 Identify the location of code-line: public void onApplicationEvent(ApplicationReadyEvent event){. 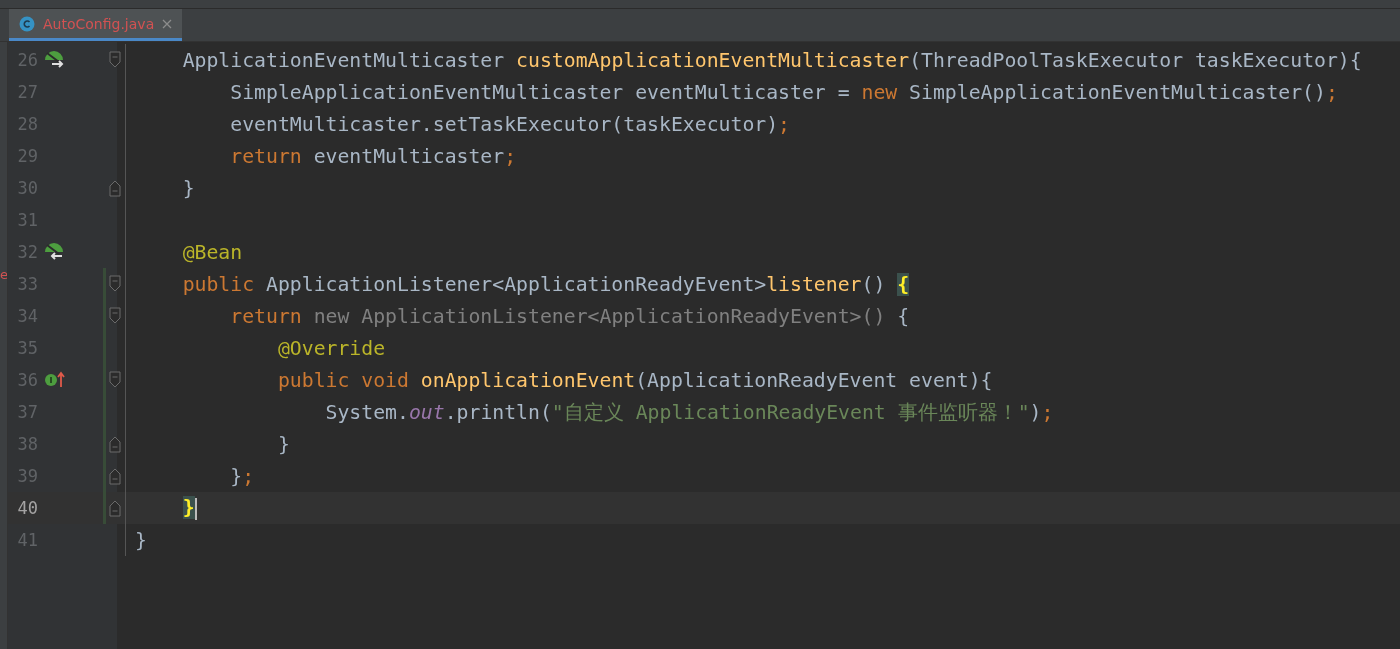
(634, 380).